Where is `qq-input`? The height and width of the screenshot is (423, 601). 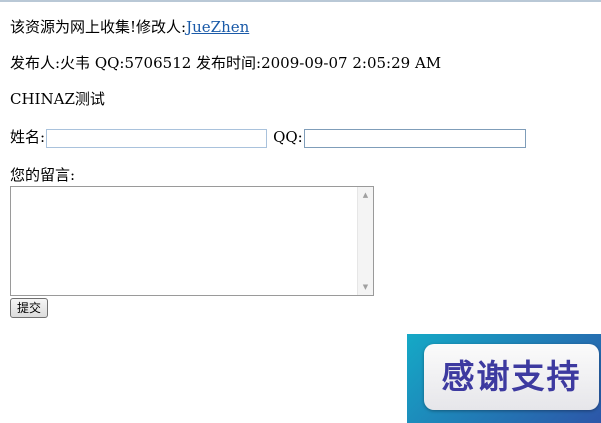
qq-input is located at coordinates (414, 138).